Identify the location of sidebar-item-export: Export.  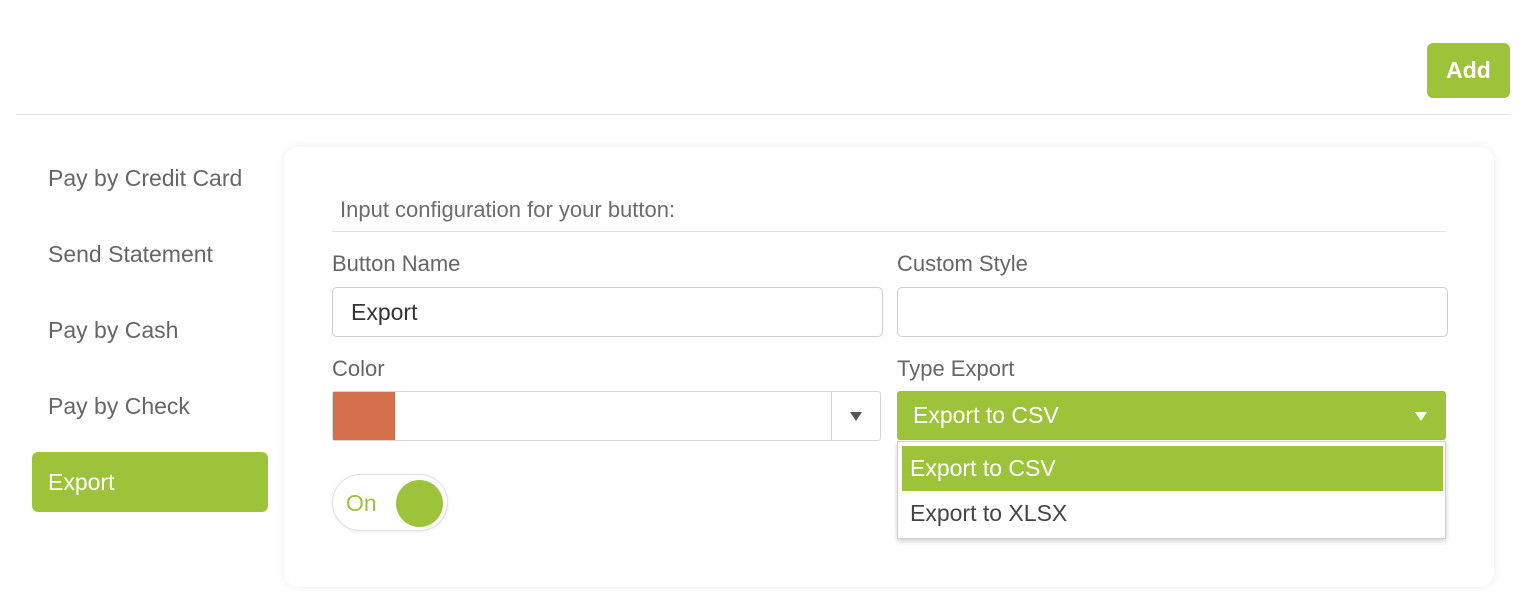
(150, 482).